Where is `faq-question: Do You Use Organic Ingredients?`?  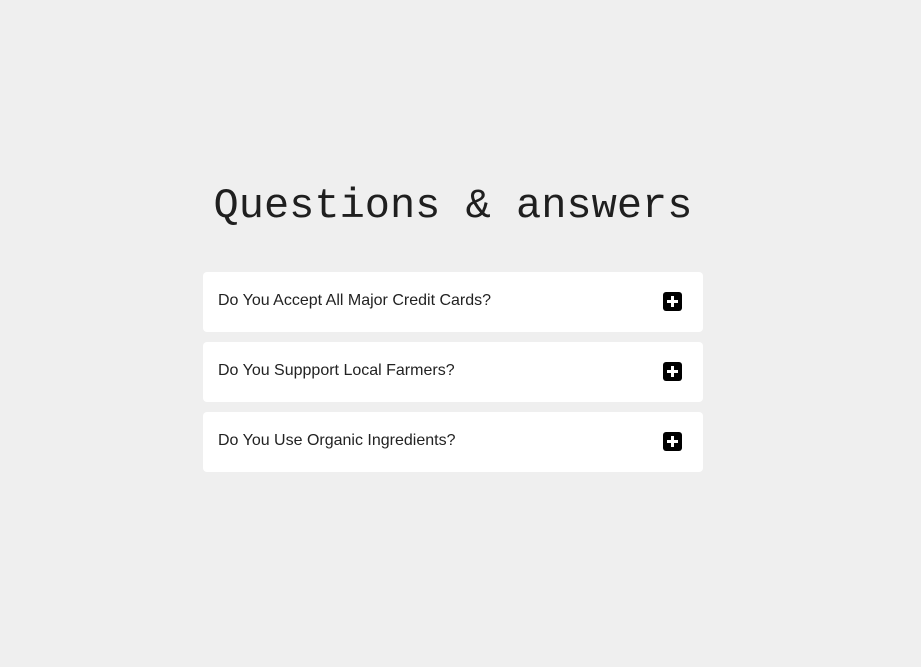 faq-question: Do You Use Organic Ingredients? is located at coordinates (337, 440).